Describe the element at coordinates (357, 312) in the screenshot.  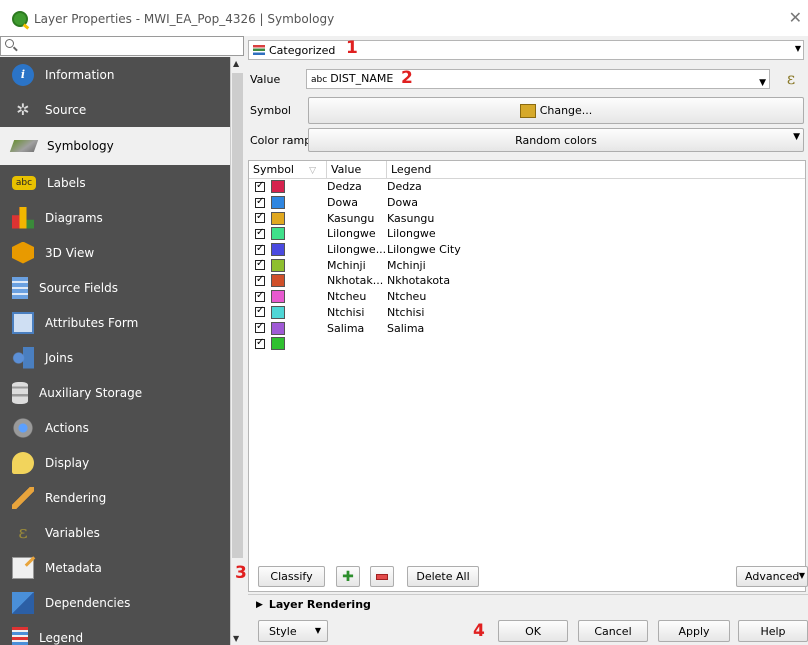
I see `row-value: Ntchisi` at that location.